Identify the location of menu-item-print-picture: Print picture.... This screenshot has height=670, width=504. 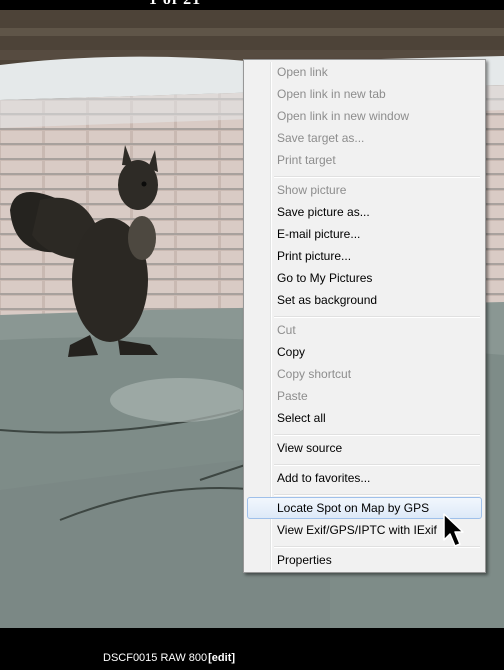
(364, 256).